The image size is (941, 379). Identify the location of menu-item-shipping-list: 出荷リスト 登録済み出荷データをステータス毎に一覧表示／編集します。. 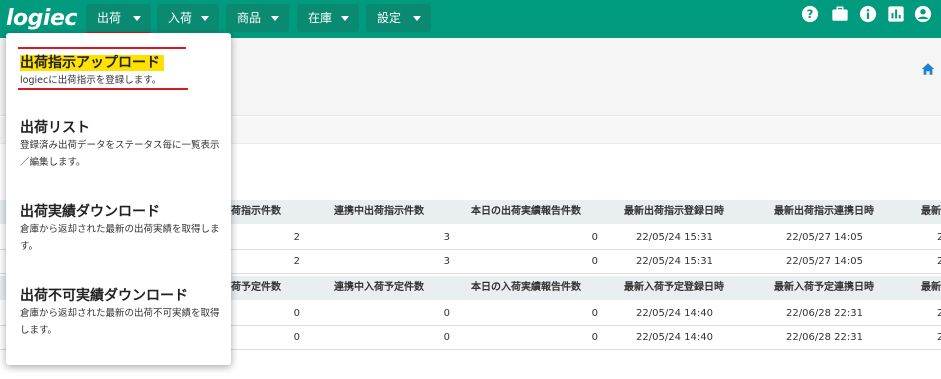
(118, 147).